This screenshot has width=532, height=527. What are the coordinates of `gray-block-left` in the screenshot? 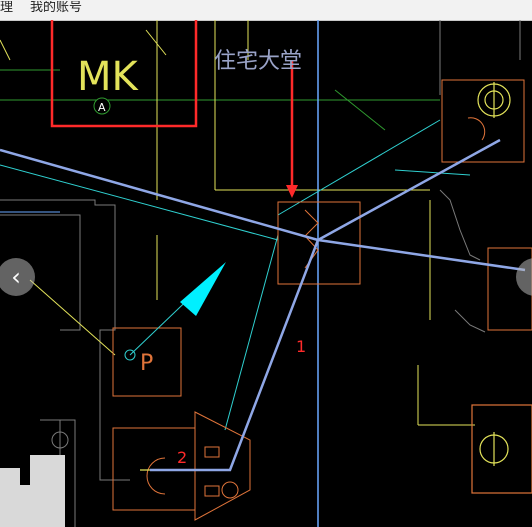 It's located at (47, 491).